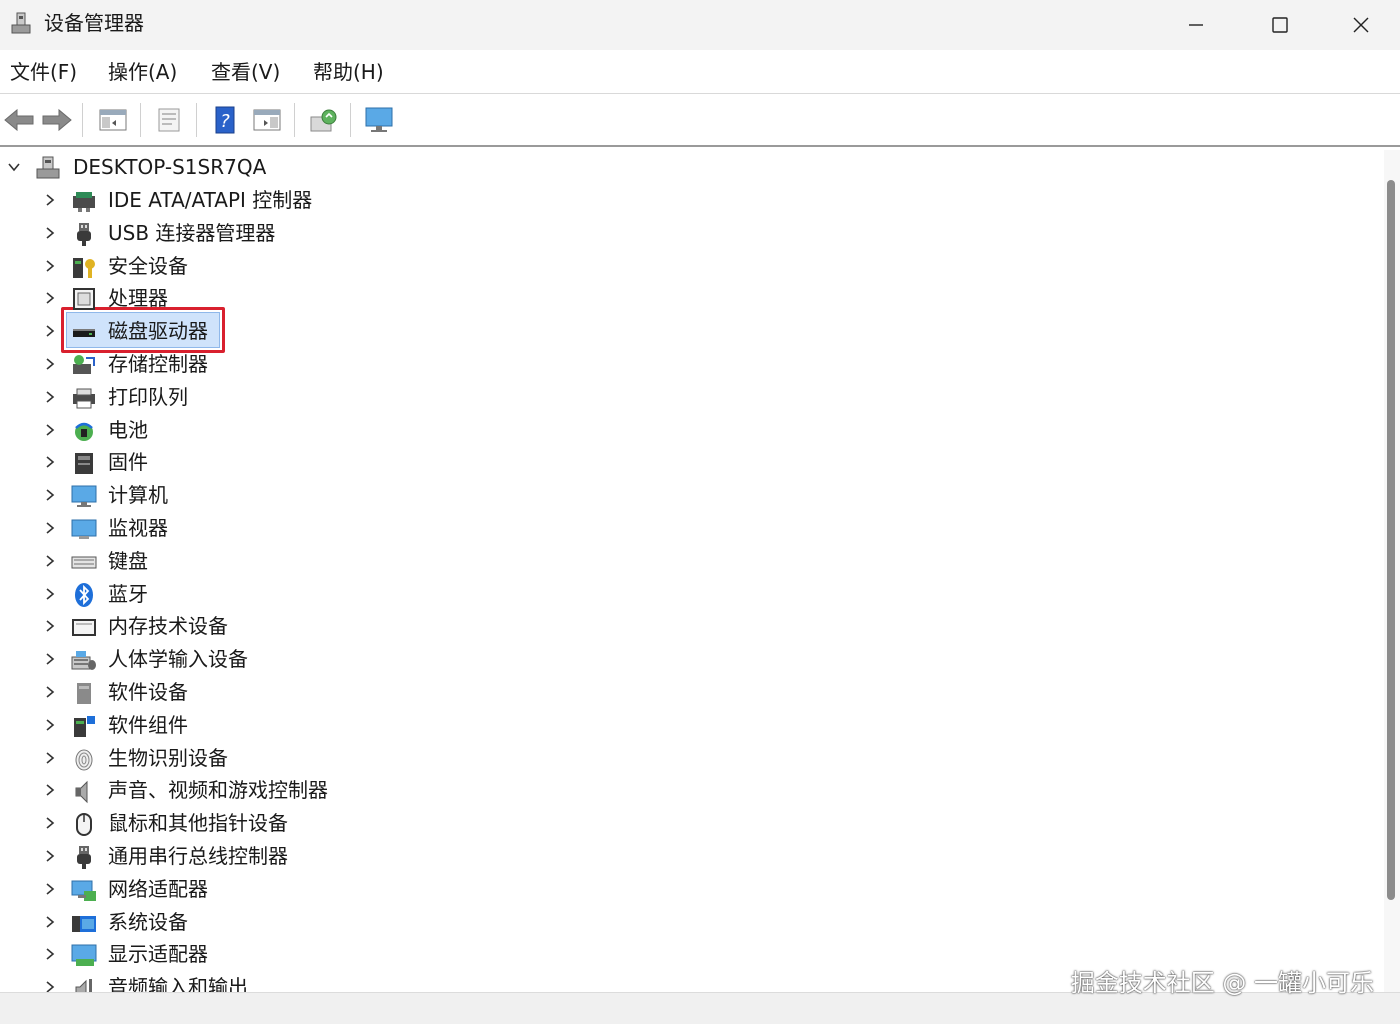 The width and height of the screenshot is (1400, 1024). Describe the element at coordinates (84, 693) in the screenshot. I see `software-device-icon` at that location.